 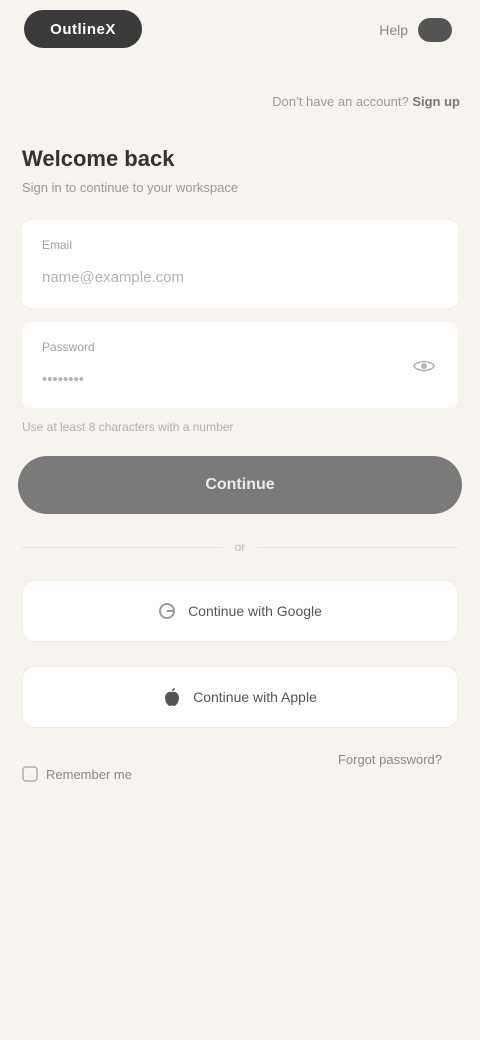 What do you see at coordinates (240, 485) in the screenshot?
I see `continue-button: Continue` at bounding box center [240, 485].